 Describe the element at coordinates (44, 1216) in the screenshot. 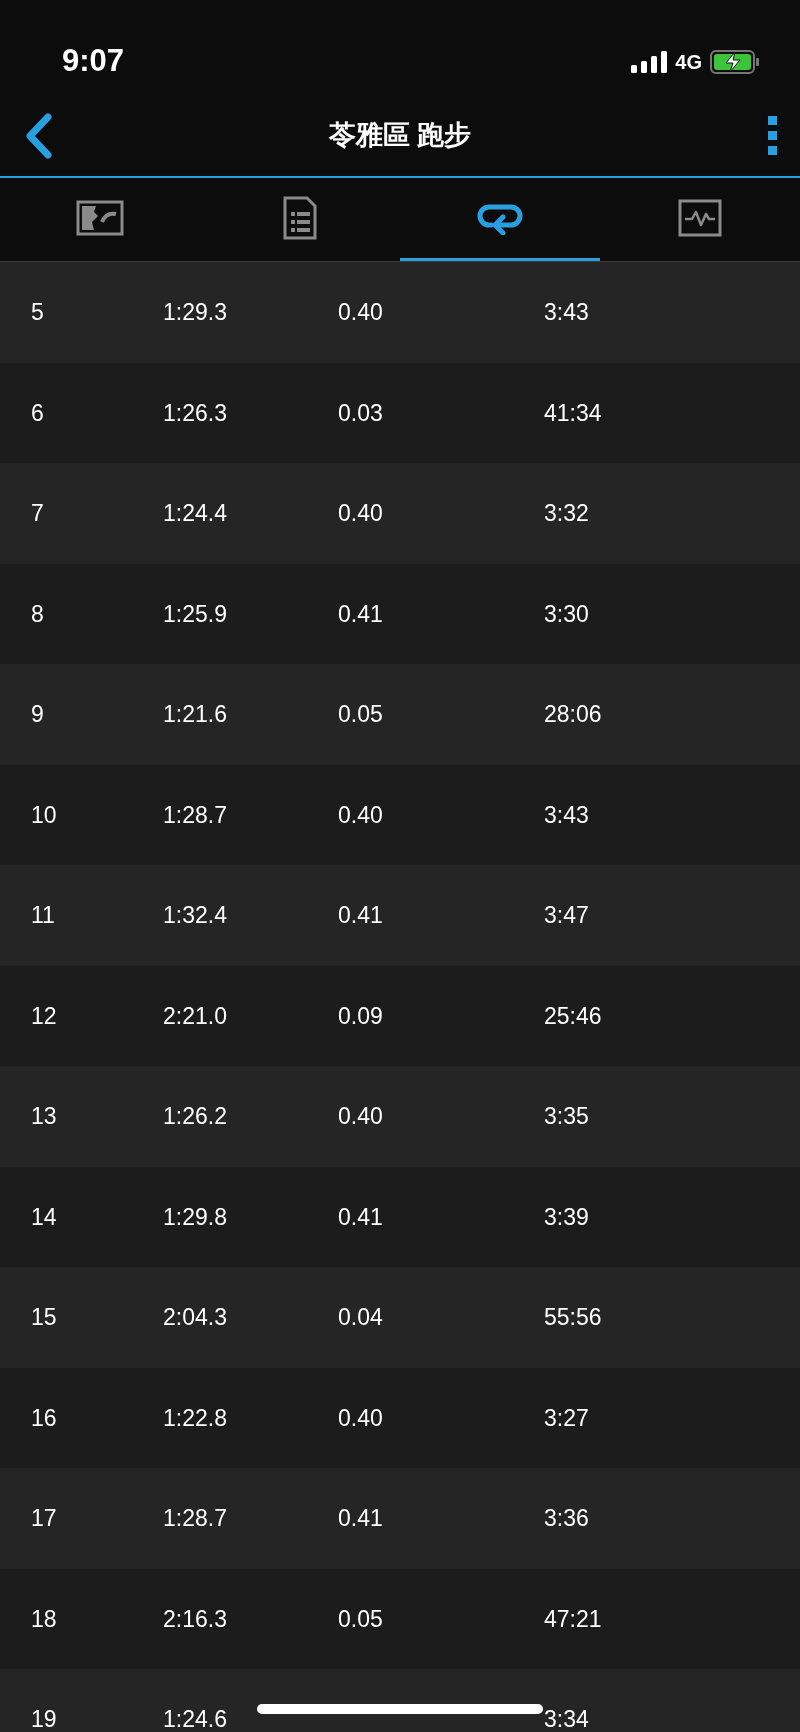

I see `table-cell: 14` at that location.